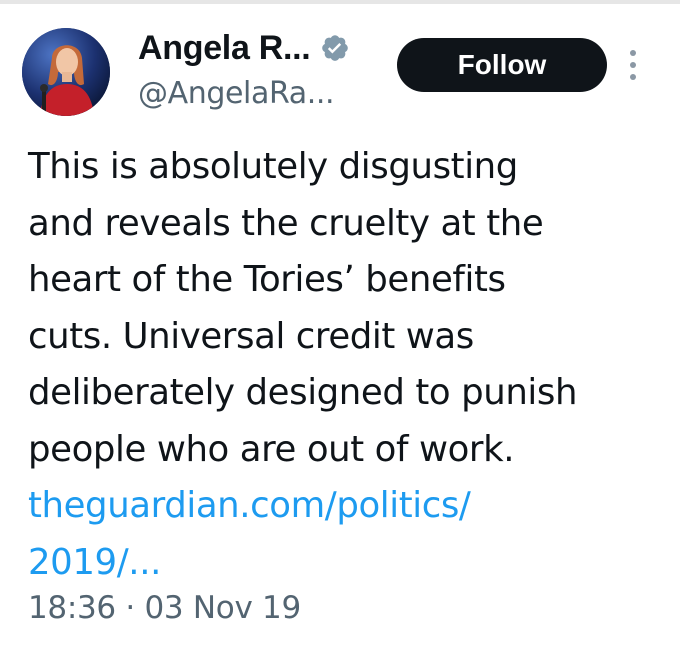 The image size is (680, 658). What do you see at coordinates (164, 608) in the screenshot?
I see `tweet-timestamp: 18:36 · 03 Nov 19` at bounding box center [164, 608].